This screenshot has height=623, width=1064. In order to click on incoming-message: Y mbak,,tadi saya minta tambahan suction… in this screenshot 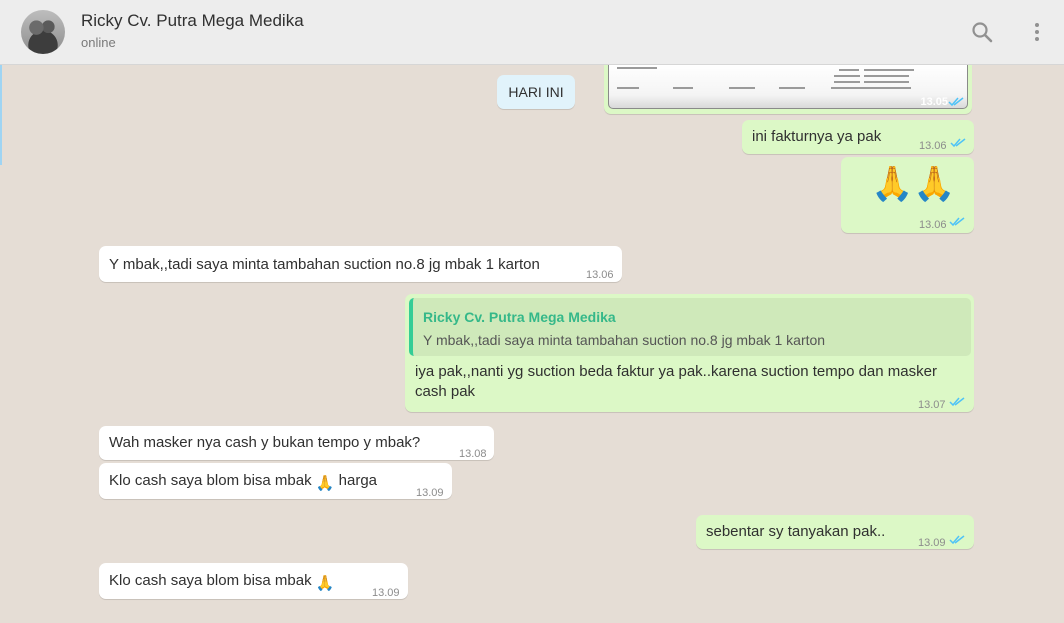, I will do `click(360, 264)`.